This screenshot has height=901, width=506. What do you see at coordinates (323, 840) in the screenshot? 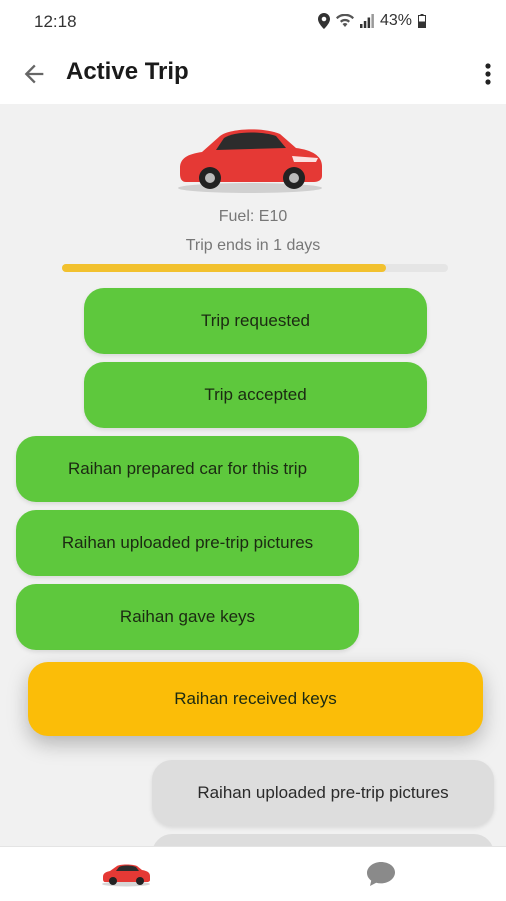
I see `timeline-step-pending-partial` at bounding box center [323, 840].